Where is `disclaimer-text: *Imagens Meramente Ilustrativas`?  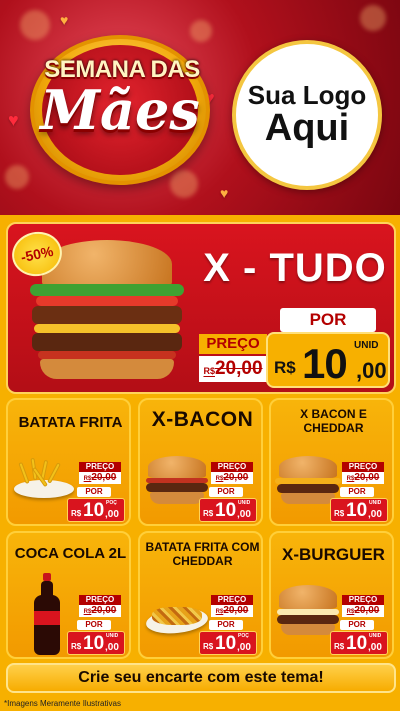
disclaimer-text: *Imagens Meramente Ilustrativas is located at coordinates (62, 703).